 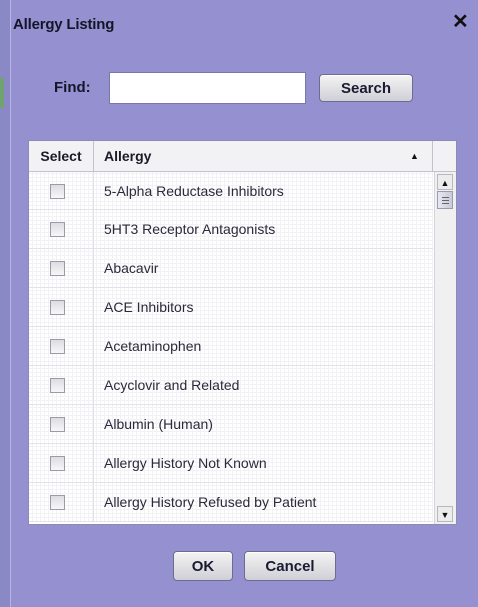 I want to click on table-row: 5-Alpha Reductase Inhibitors, so click(x=231, y=191).